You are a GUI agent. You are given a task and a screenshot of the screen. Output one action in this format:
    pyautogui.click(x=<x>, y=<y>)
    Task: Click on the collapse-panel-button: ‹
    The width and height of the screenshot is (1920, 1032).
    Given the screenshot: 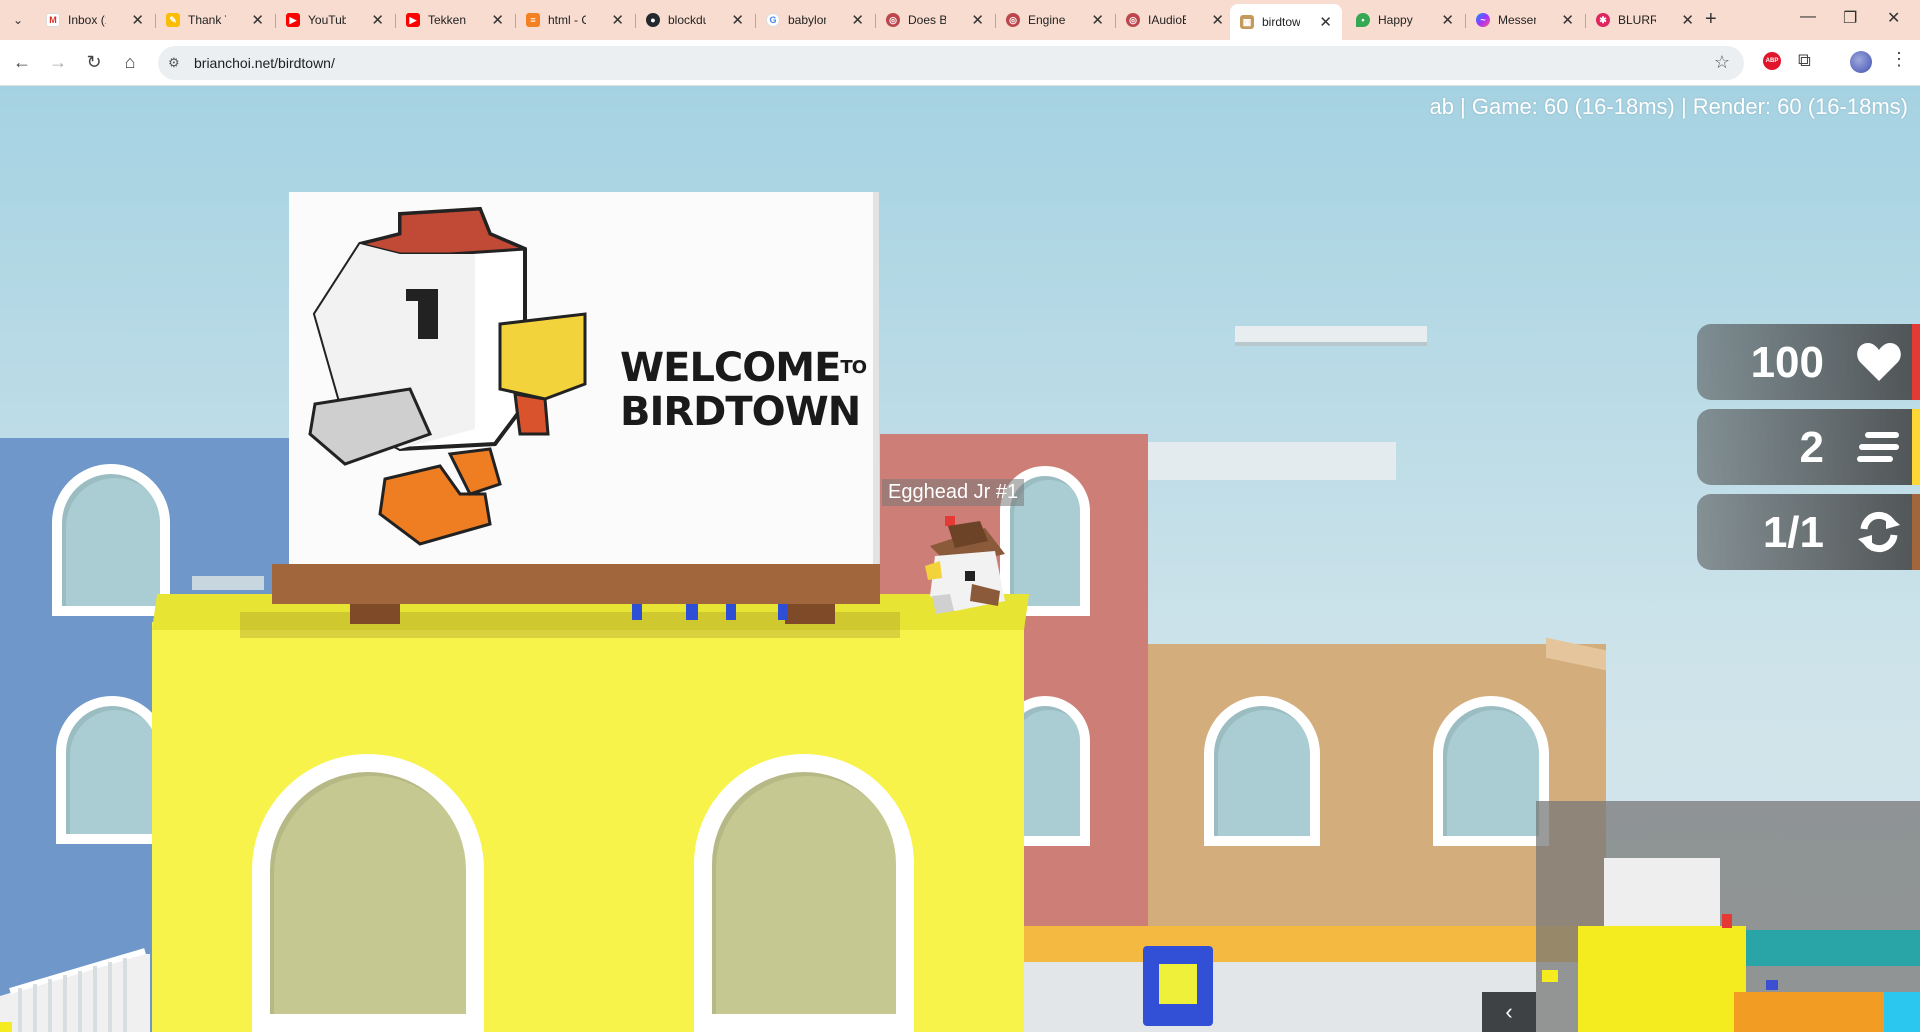 What is the action you would take?
    pyautogui.click(x=1509, y=1012)
    